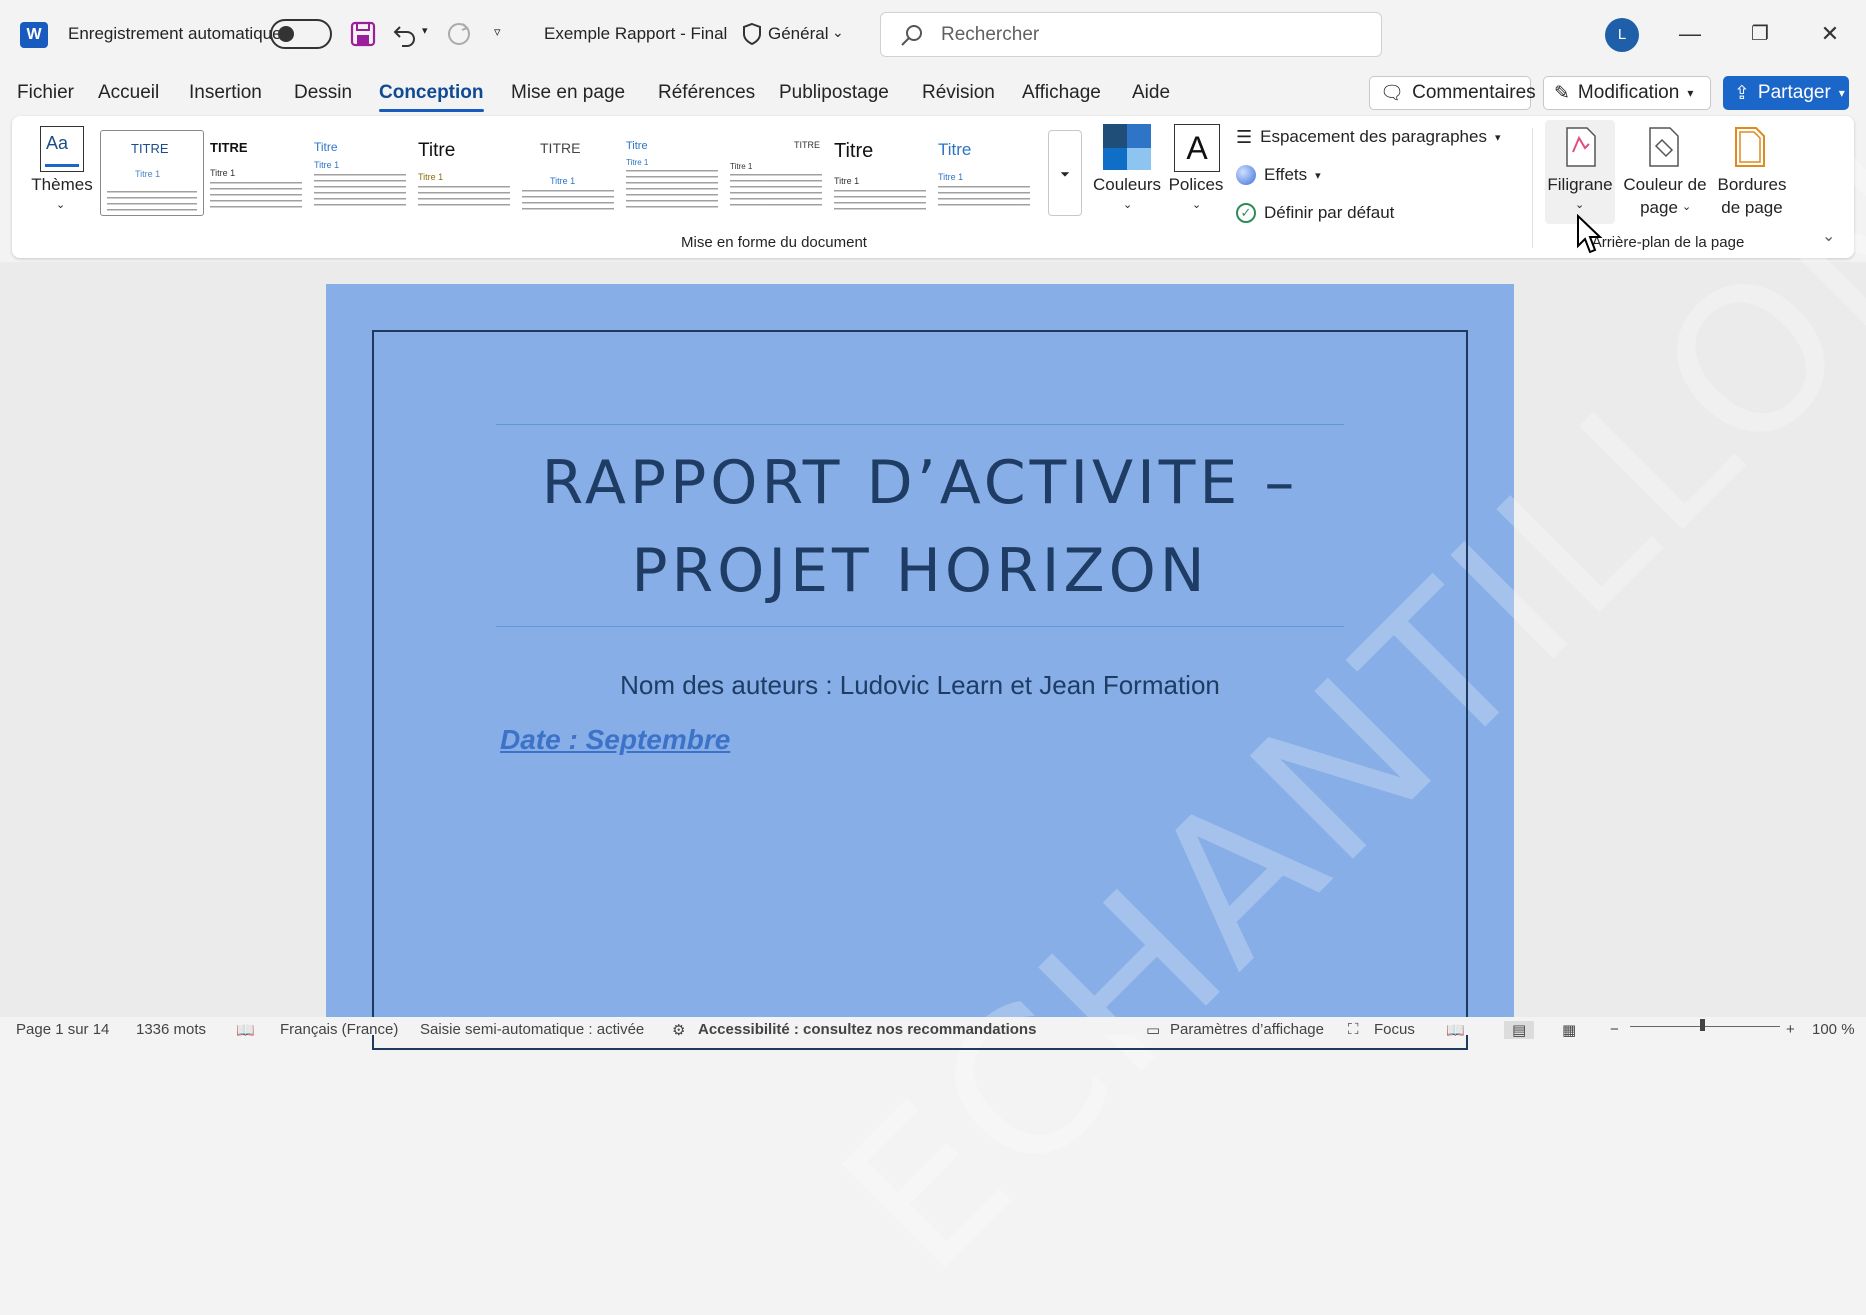 Image resolution: width=1866 pixels, height=1315 pixels. What do you see at coordinates (45, 93) in the screenshot?
I see `tab-fichier: Fichier` at bounding box center [45, 93].